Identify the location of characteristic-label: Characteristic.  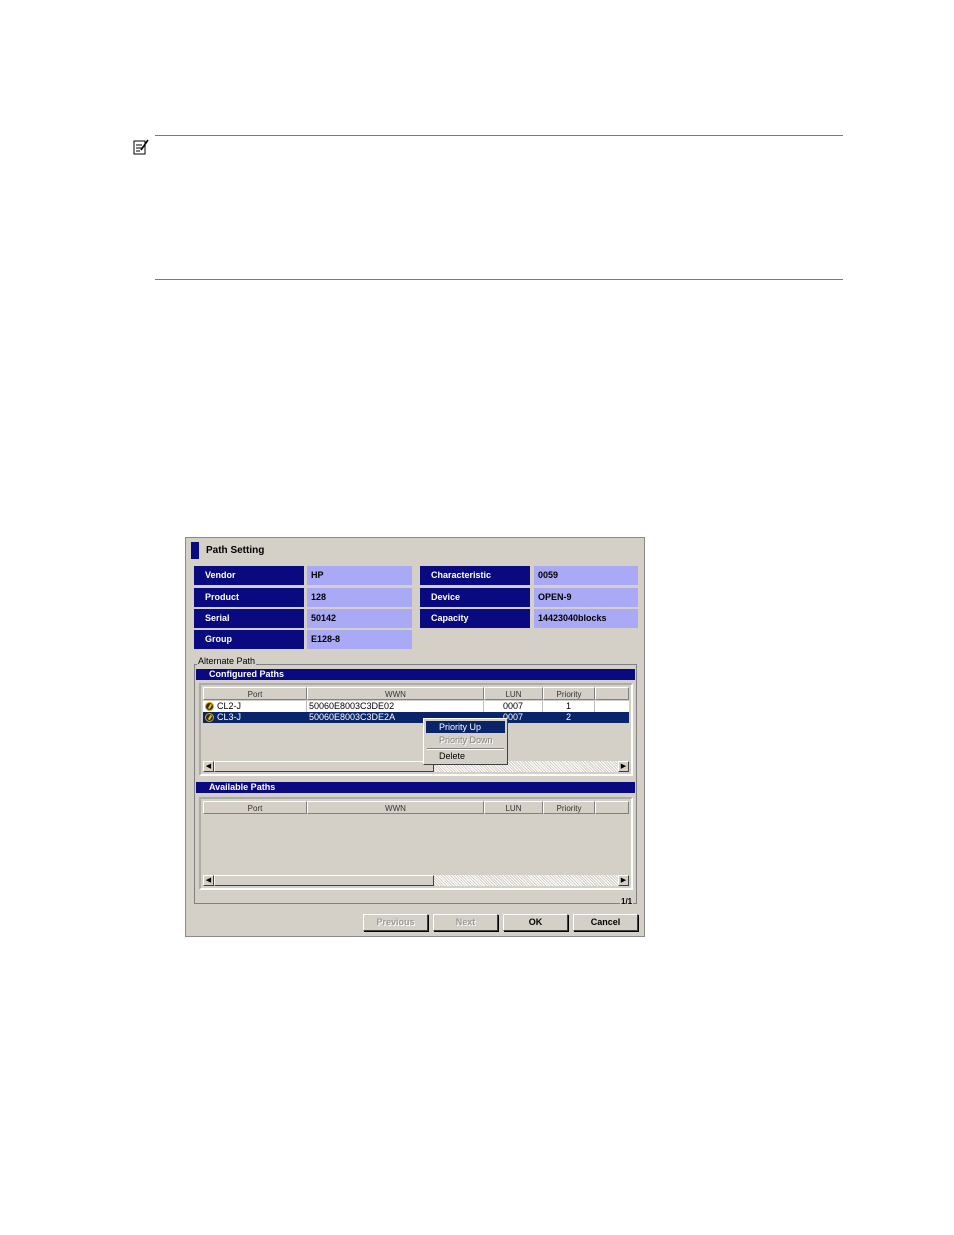
(475, 575).